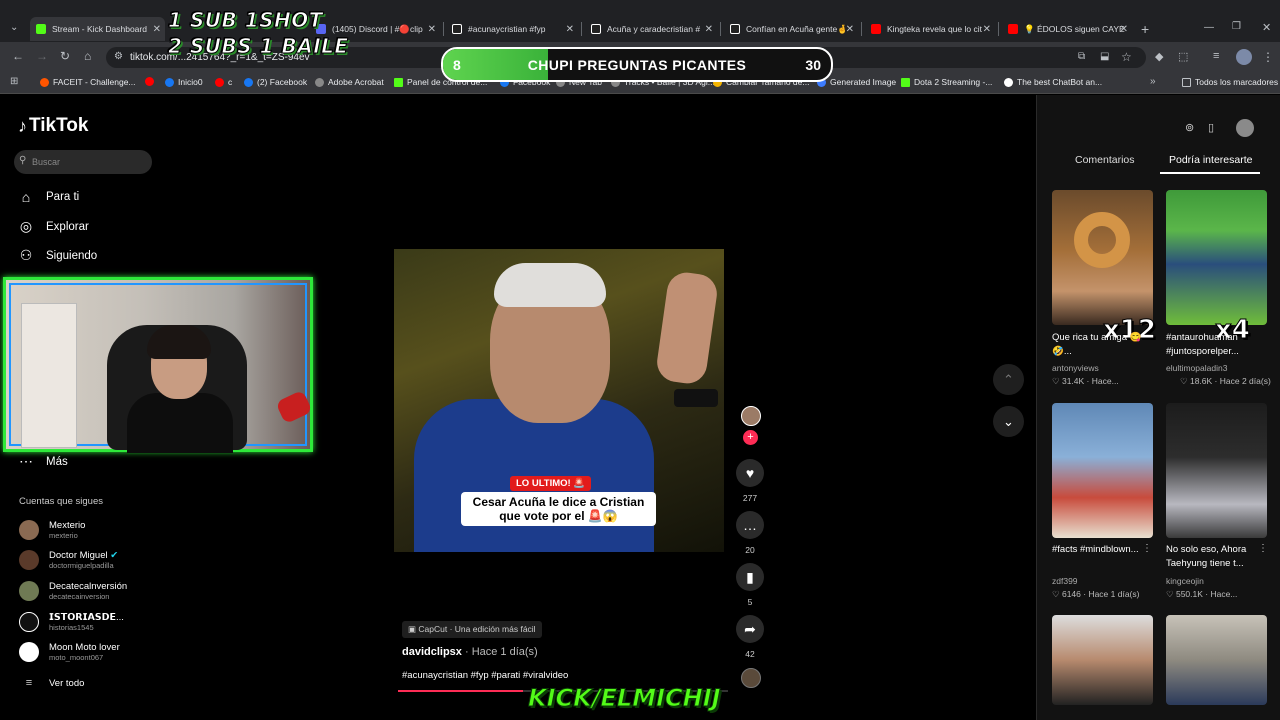 The image size is (1280, 720). What do you see at coordinates (1081, 56) in the screenshot?
I see `translate-icon: ⧉` at bounding box center [1081, 56].